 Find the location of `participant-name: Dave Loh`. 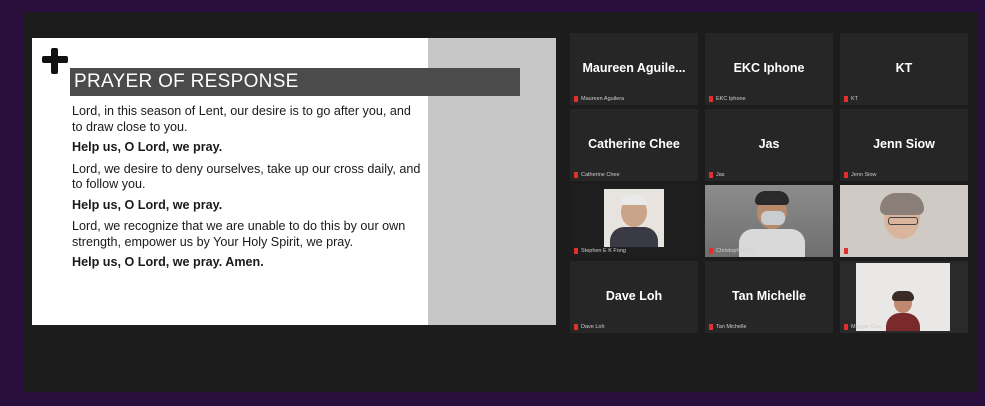

participant-name: Dave Loh is located at coordinates (634, 296).